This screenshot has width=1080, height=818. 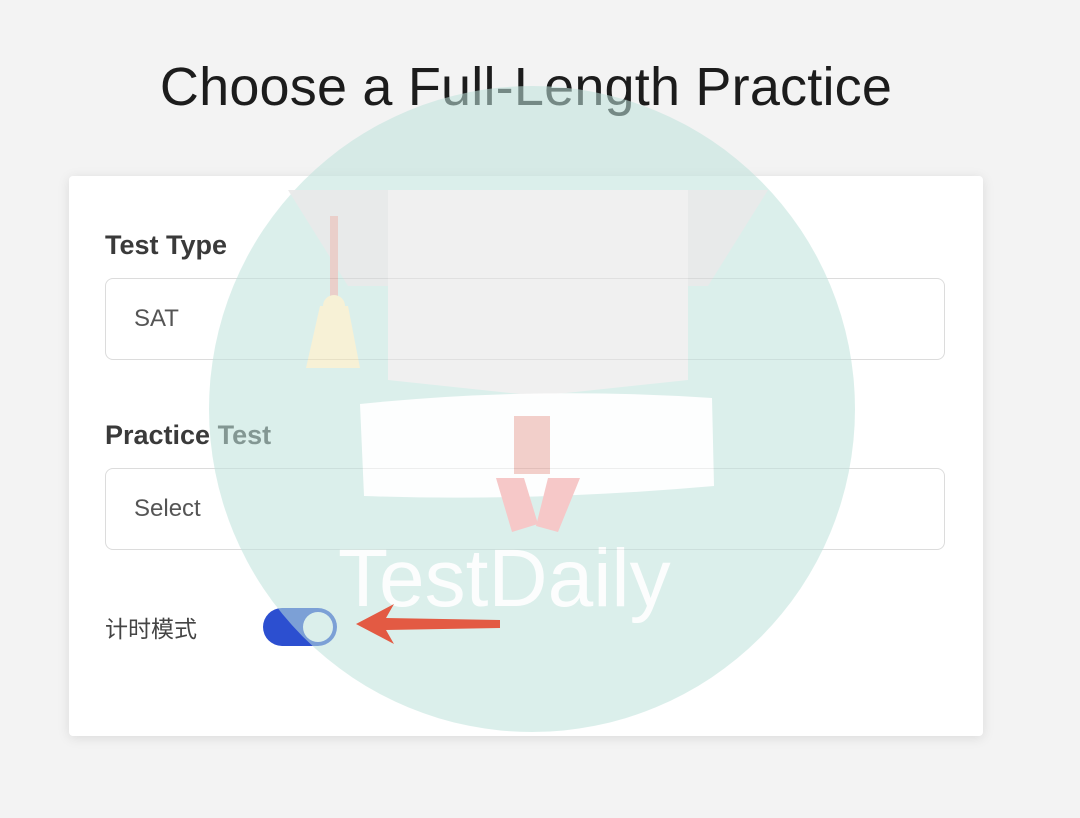 What do you see at coordinates (151, 630) in the screenshot?
I see `timer-mode-label: 计时模式` at bounding box center [151, 630].